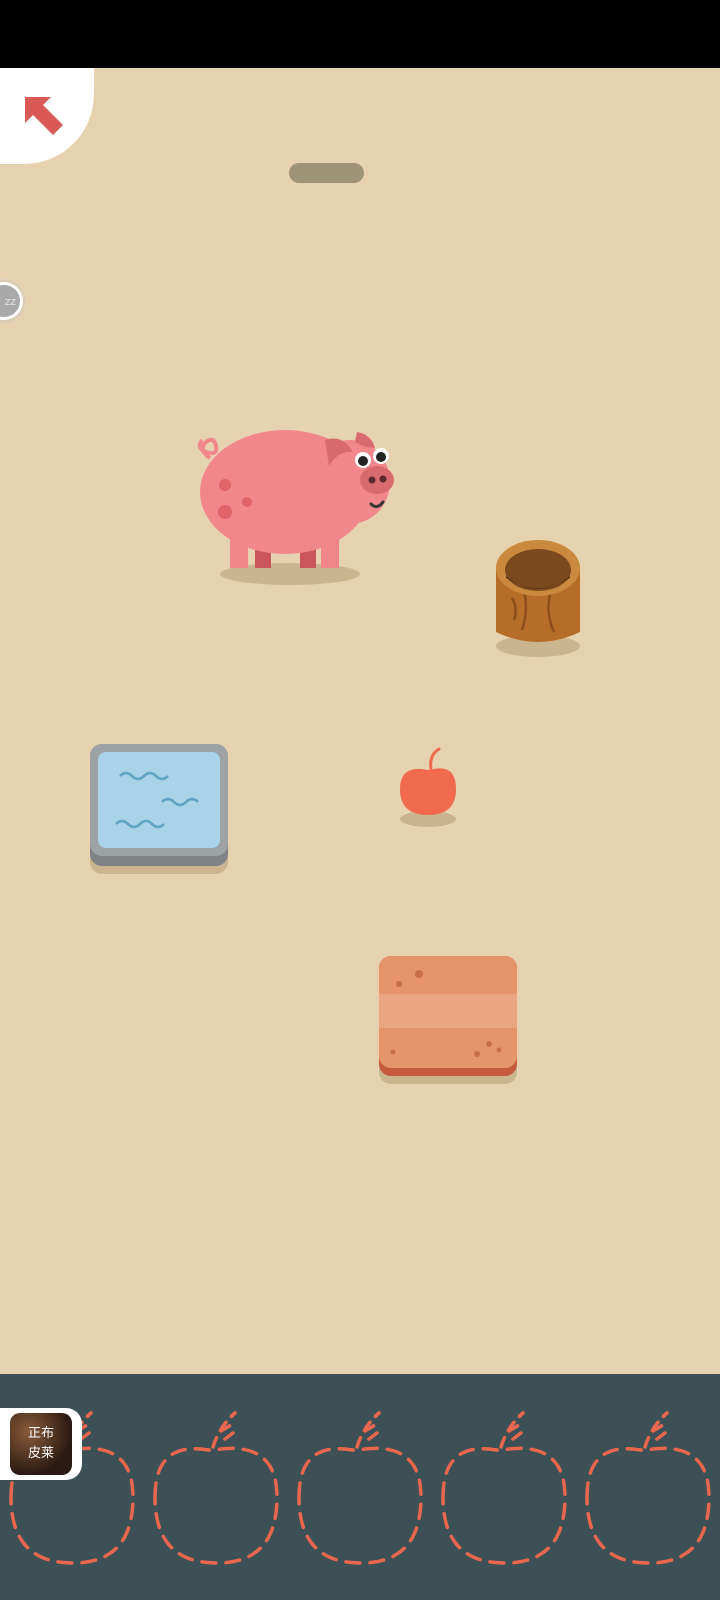 The height and width of the screenshot is (1600, 720). Describe the element at coordinates (44, 116) in the screenshot. I see `arrow-up-left-icon` at that location.